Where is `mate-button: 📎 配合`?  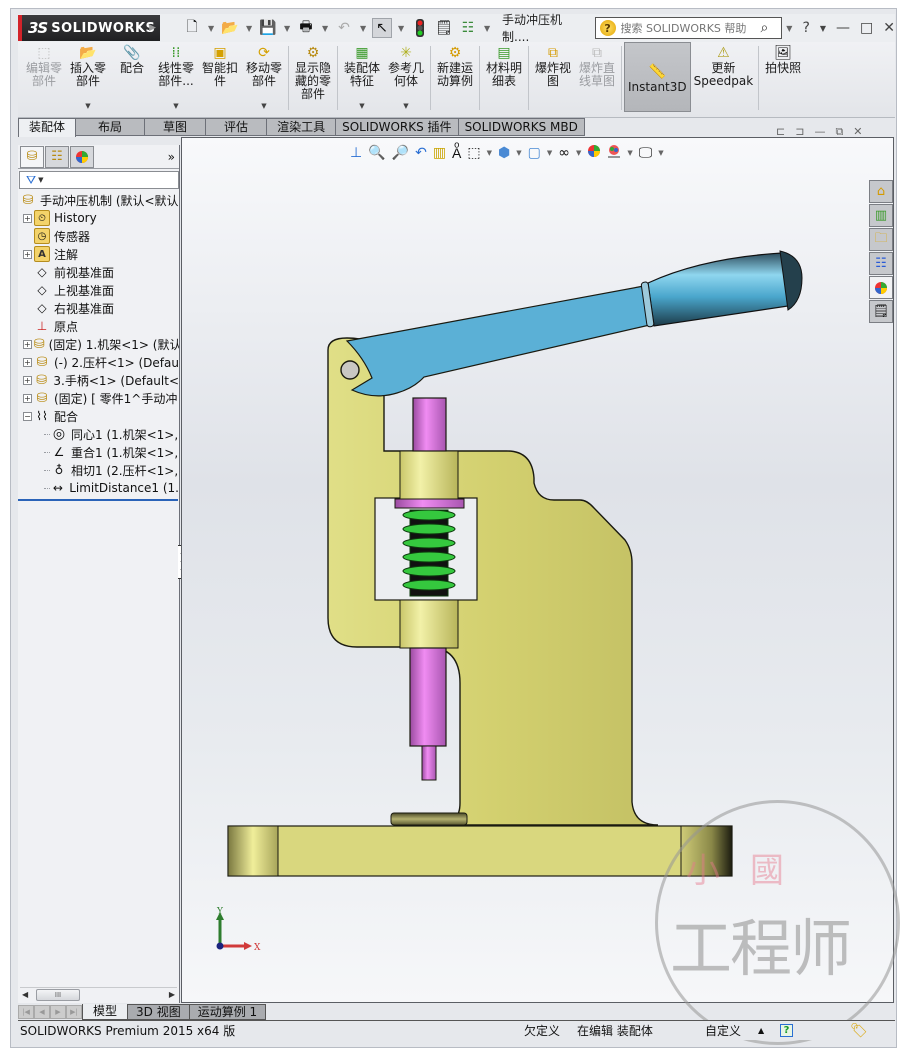 mate-button: 📎 配合 is located at coordinates (132, 79).